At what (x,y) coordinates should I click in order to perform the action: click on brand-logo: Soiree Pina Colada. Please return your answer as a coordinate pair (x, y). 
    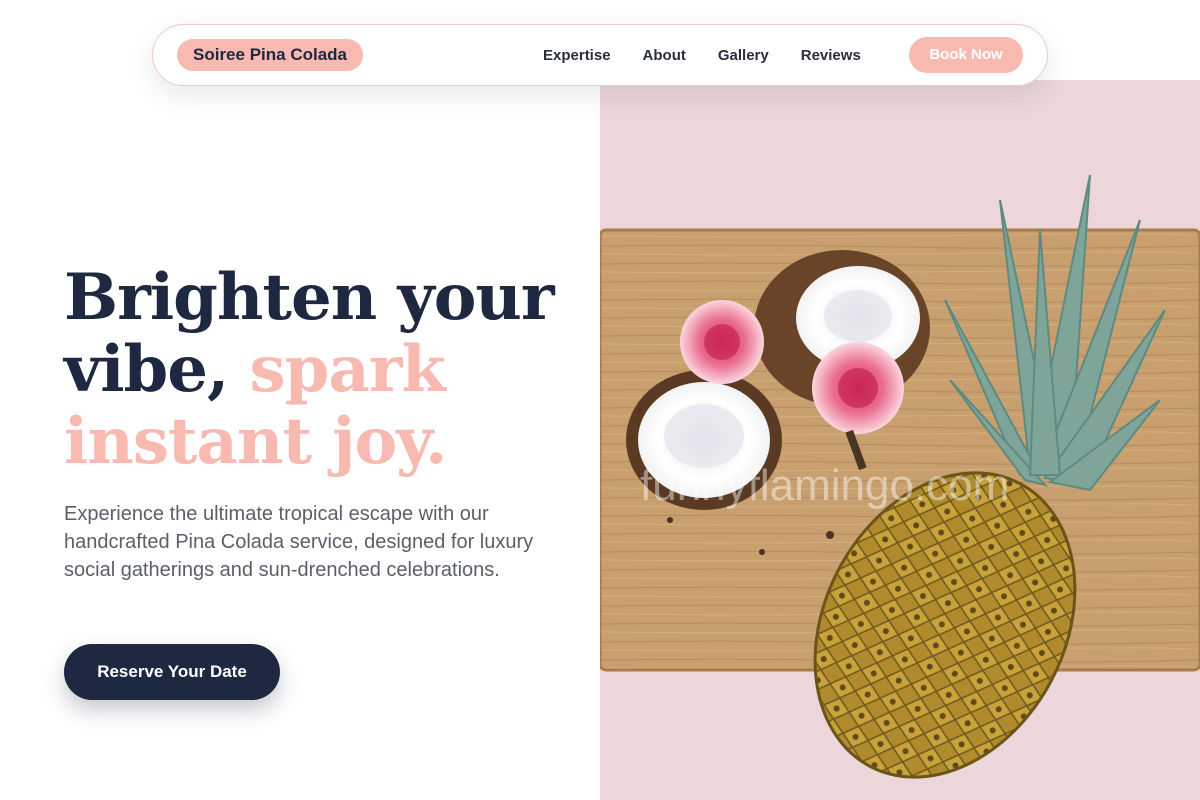
    Looking at the image, I should click on (270, 55).